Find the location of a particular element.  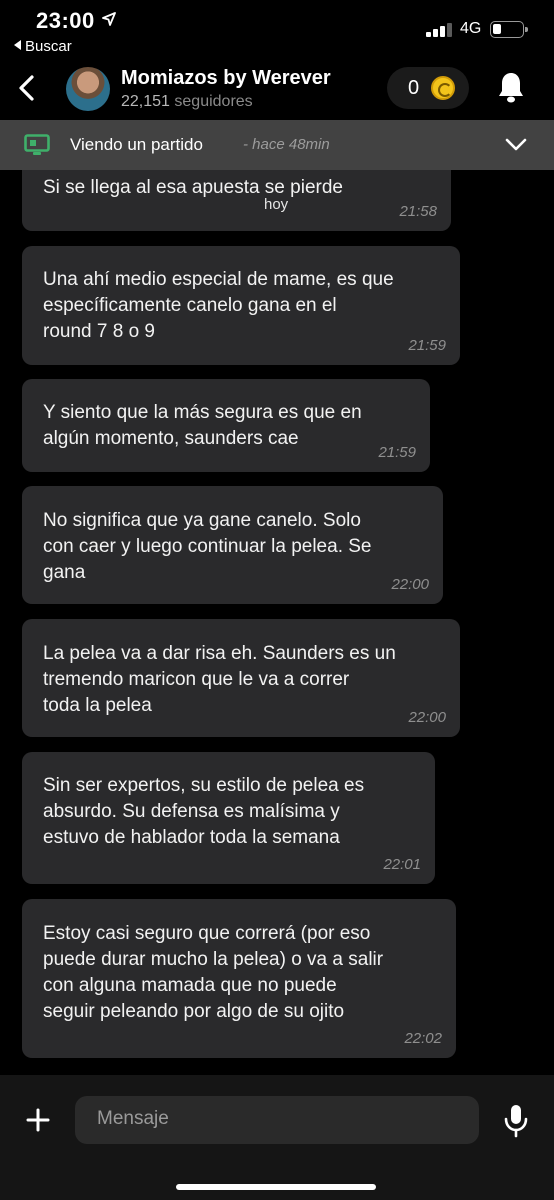

back-chevron-icon is located at coordinates (27, 88).